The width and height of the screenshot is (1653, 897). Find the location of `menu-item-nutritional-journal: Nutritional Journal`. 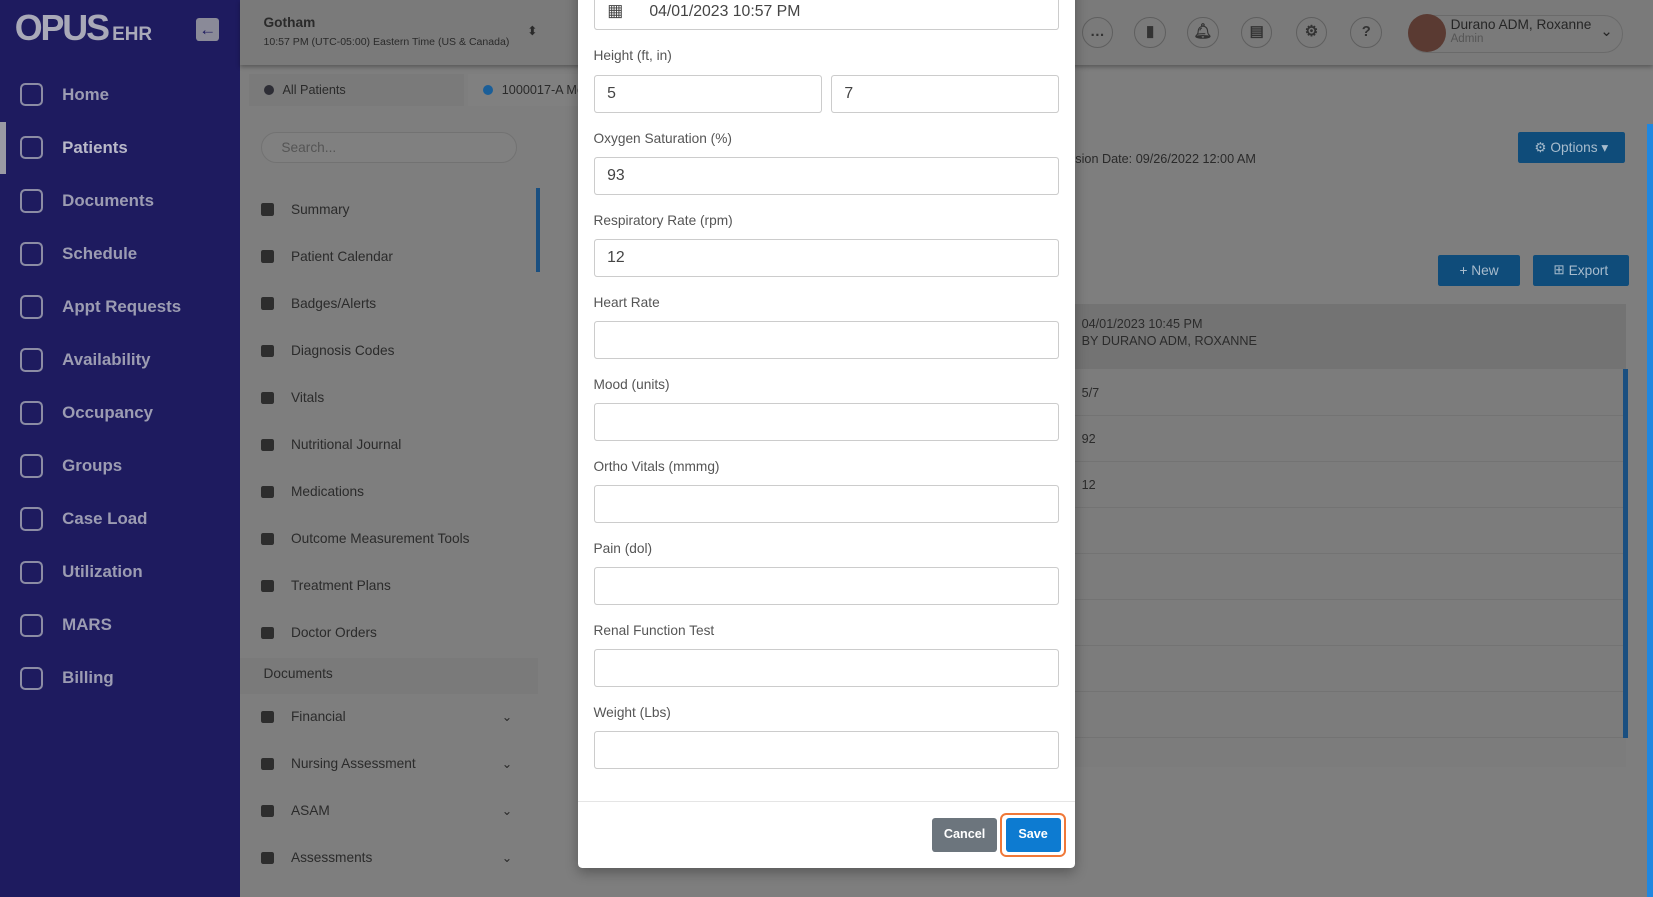

menu-item-nutritional-journal: Nutritional Journal is located at coordinates (393, 445).